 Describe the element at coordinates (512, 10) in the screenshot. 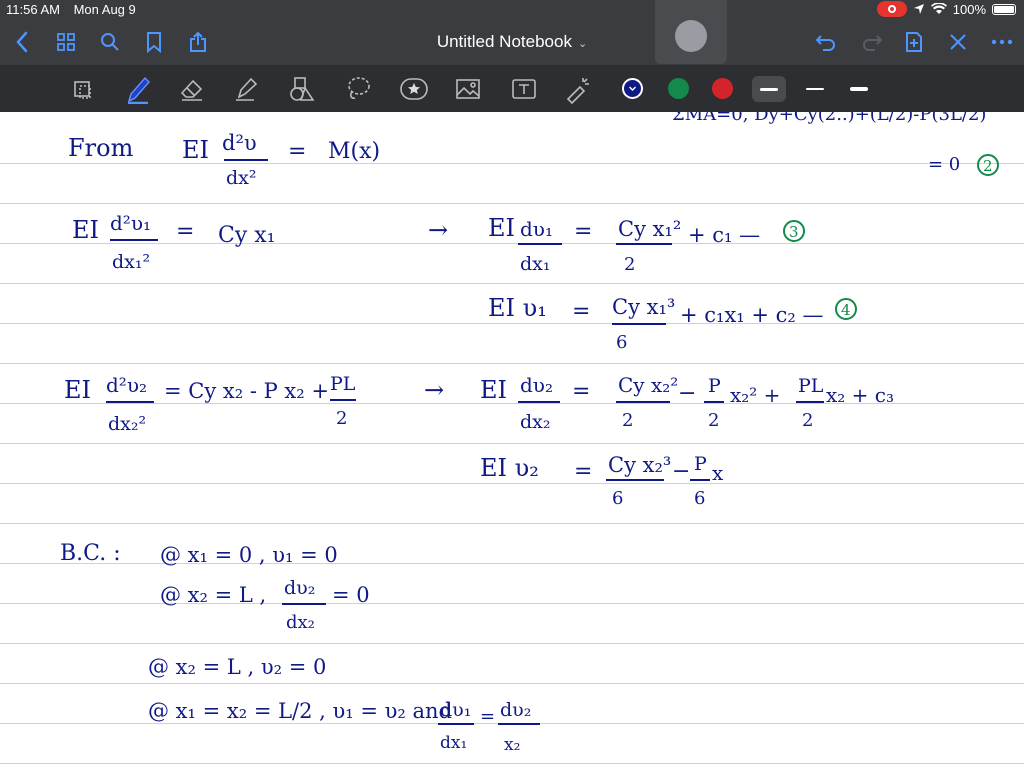

I see `status-bar: 11:56 AM Mon Aug 9 100%` at that location.